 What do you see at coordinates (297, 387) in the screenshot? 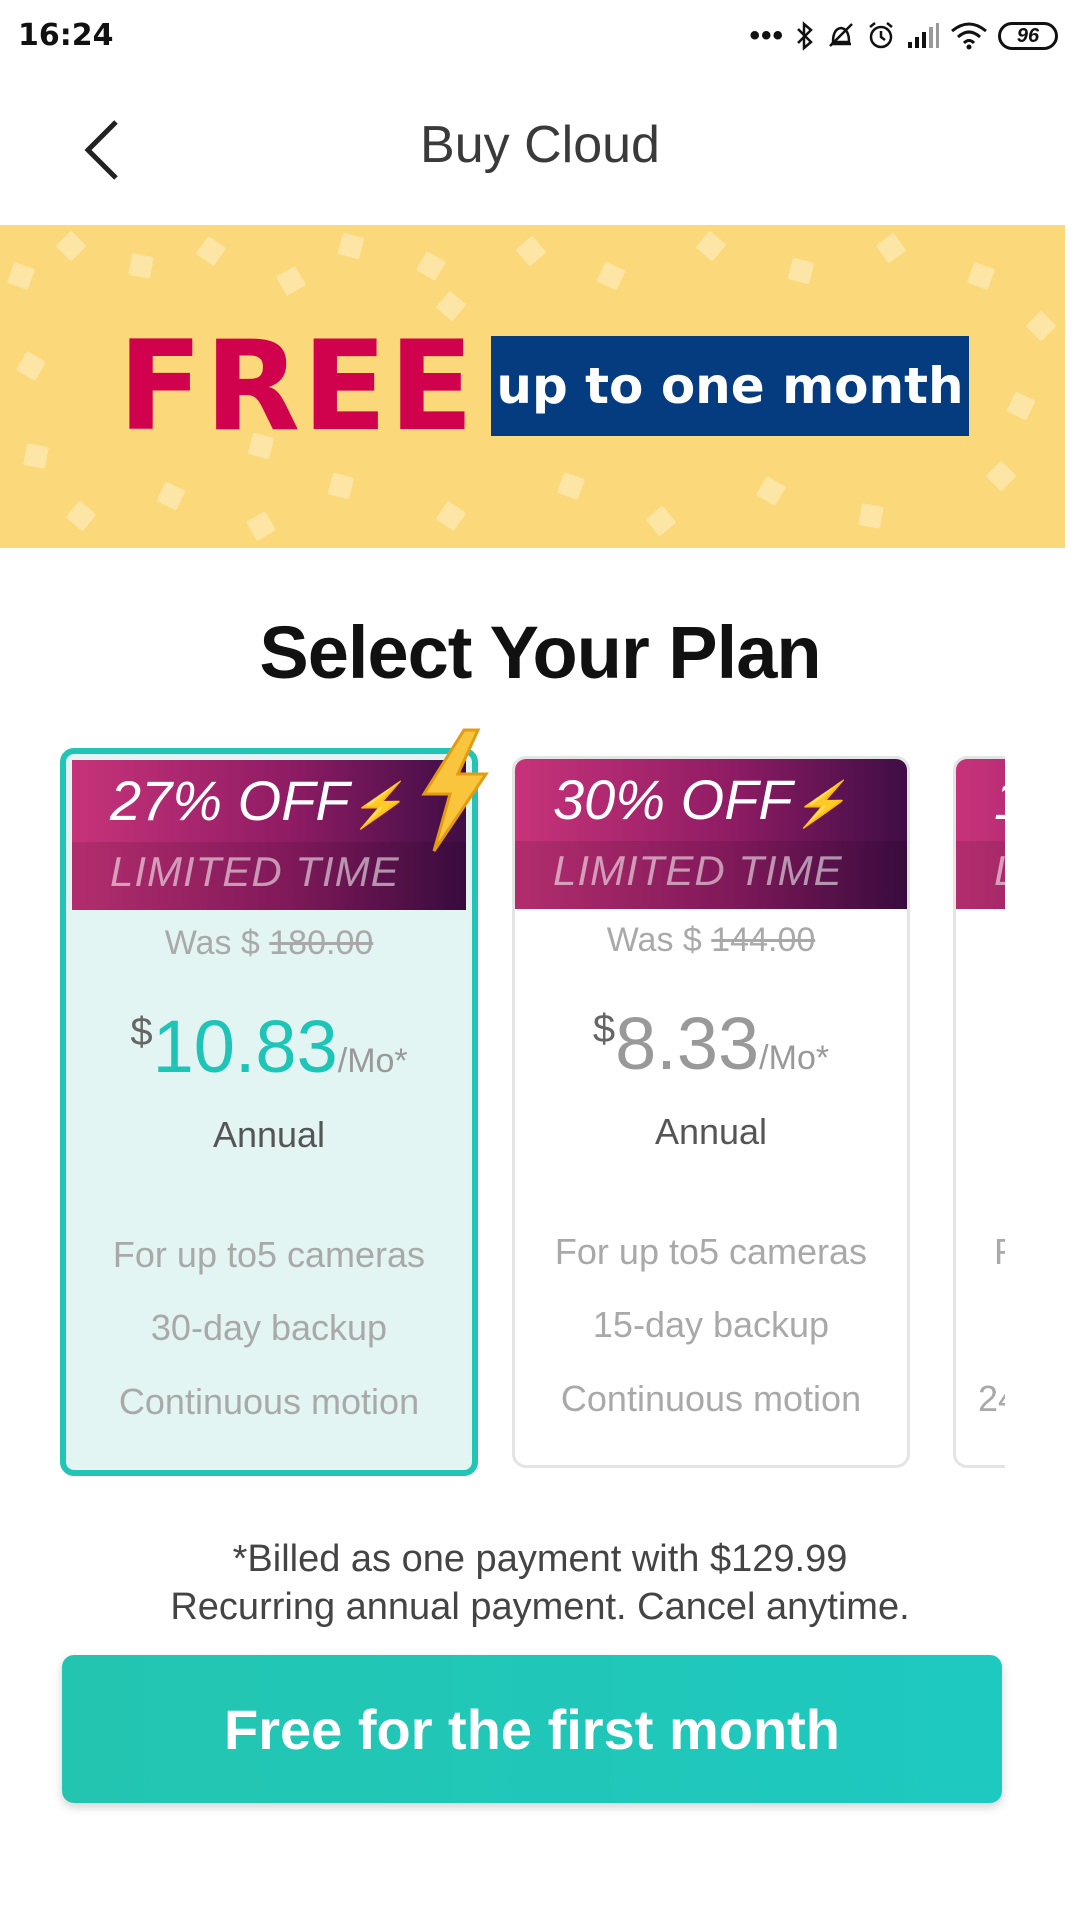
I see `banner-free-text: FREE` at bounding box center [297, 387].